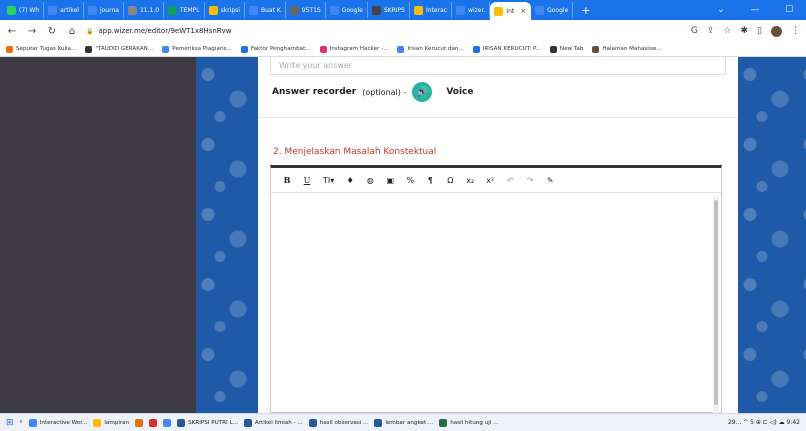  Describe the element at coordinates (585, 10) in the screenshot. I see `new-tab-button: +` at that location.